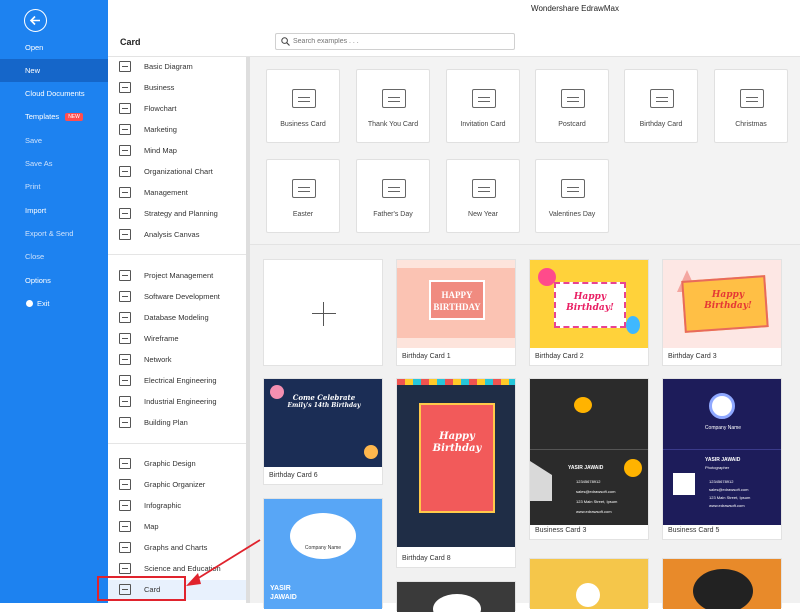 This screenshot has width=800, height=612. What do you see at coordinates (125, 568) in the screenshot?
I see `science-icon` at bounding box center [125, 568].